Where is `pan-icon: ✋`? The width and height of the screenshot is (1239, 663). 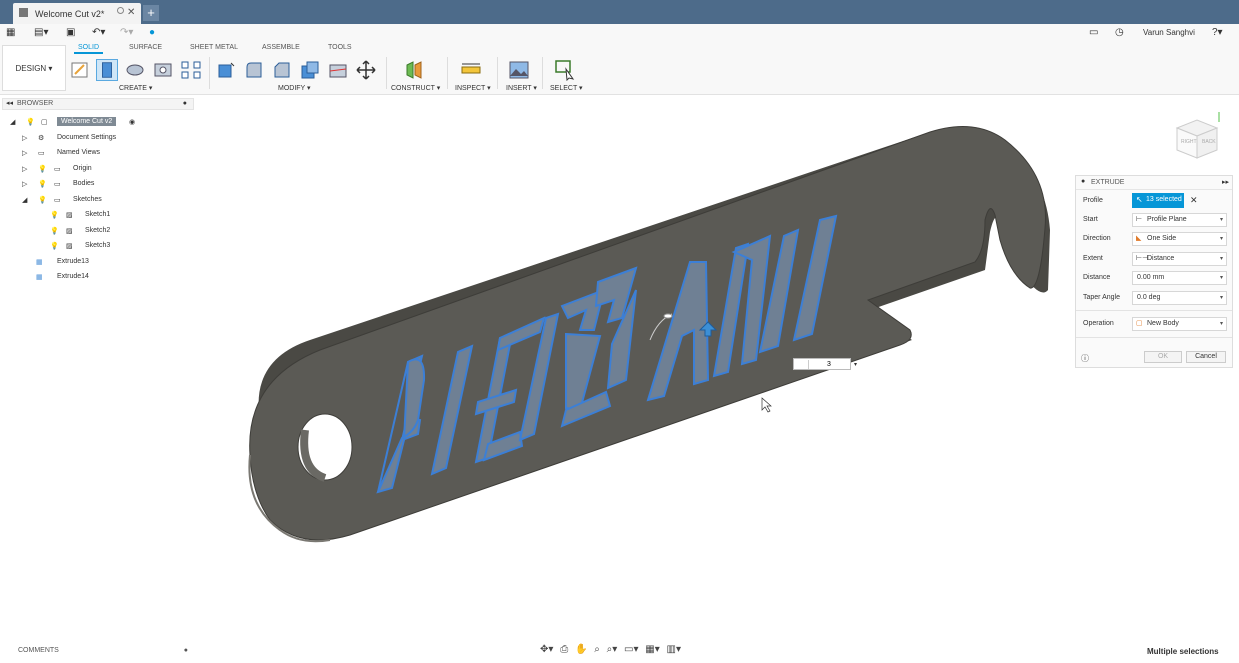 pan-icon: ✋ is located at coordinates (581, 649).